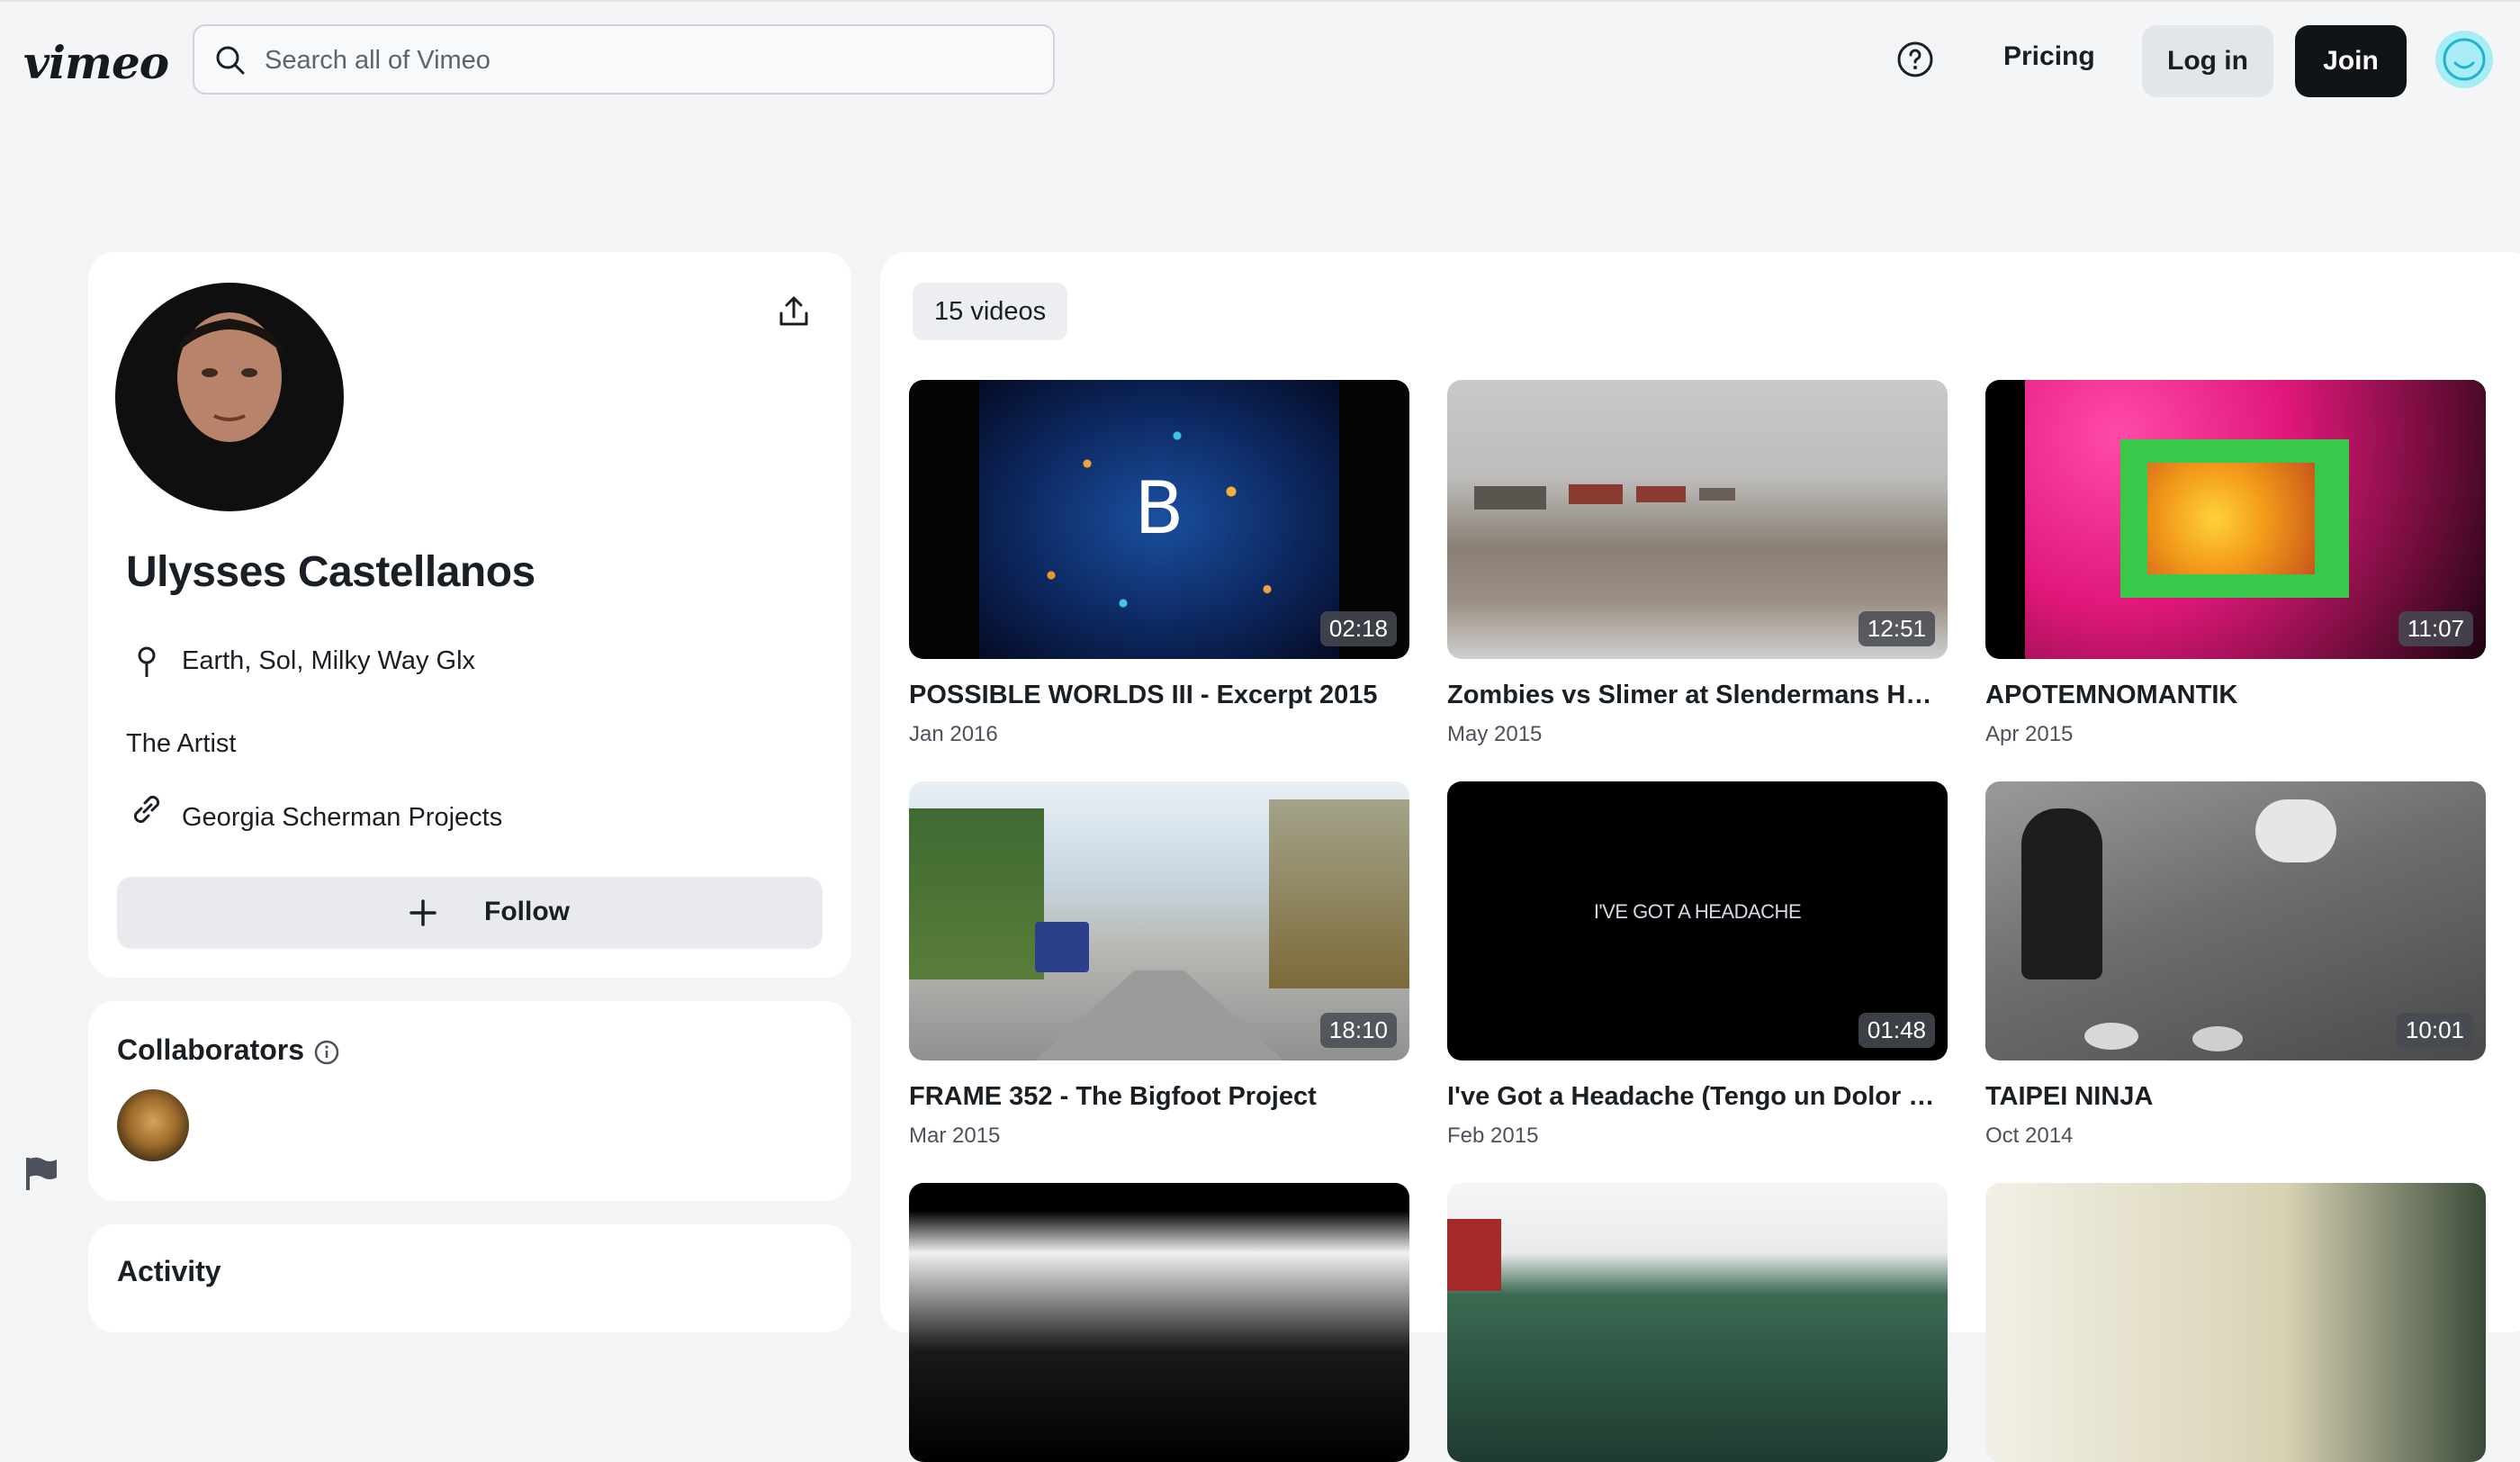 The width and height of the screenshot is (2520, 1462). Describe the element at coordinates (1495, 734) in the screenshot. I see `video-date: May 2015` at that location.